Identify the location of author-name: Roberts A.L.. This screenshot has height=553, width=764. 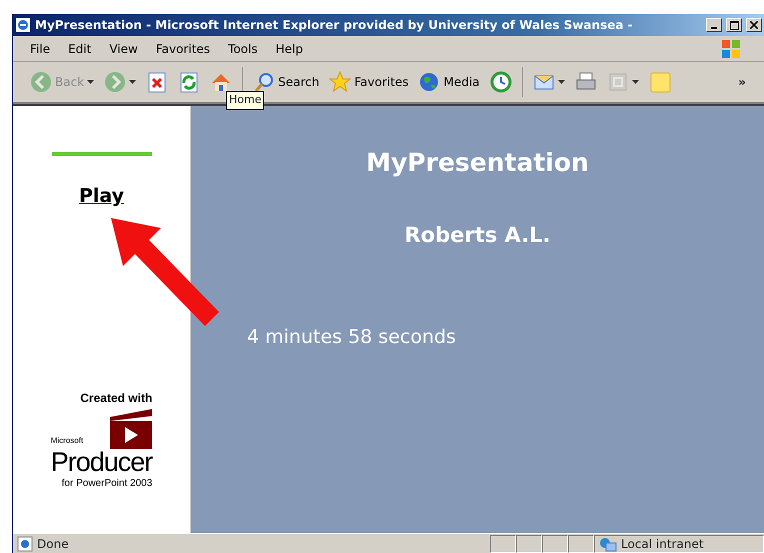
(477, 235).